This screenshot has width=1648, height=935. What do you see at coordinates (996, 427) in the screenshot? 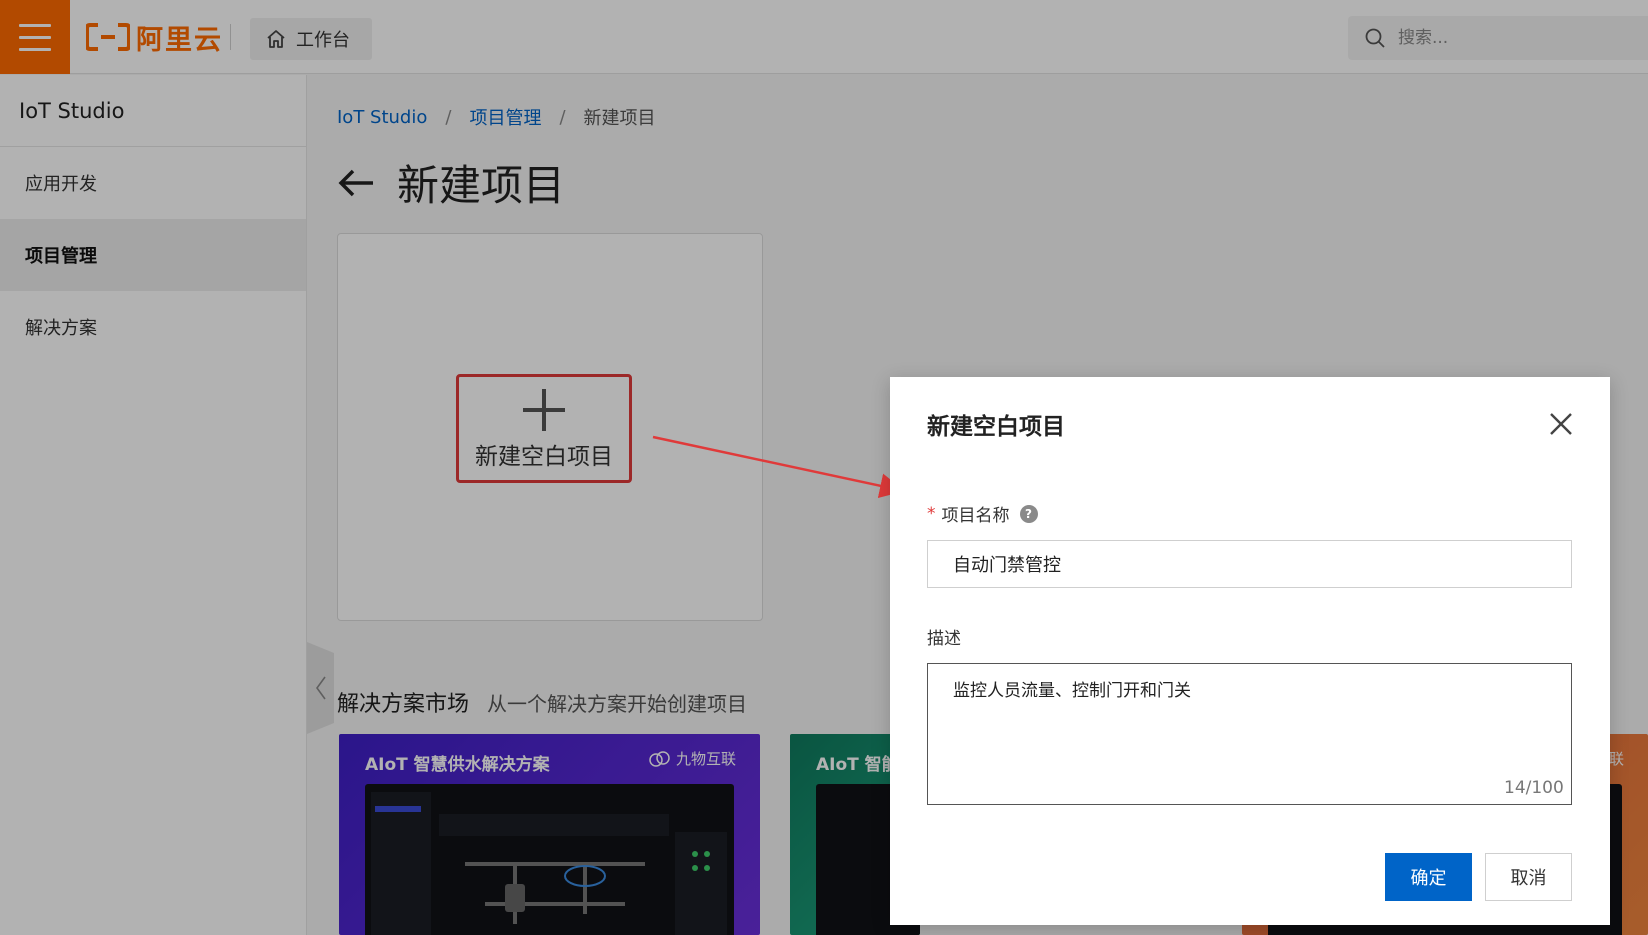
I see `dialog-title: 新建空白项目` at bounding box center [996, 427].